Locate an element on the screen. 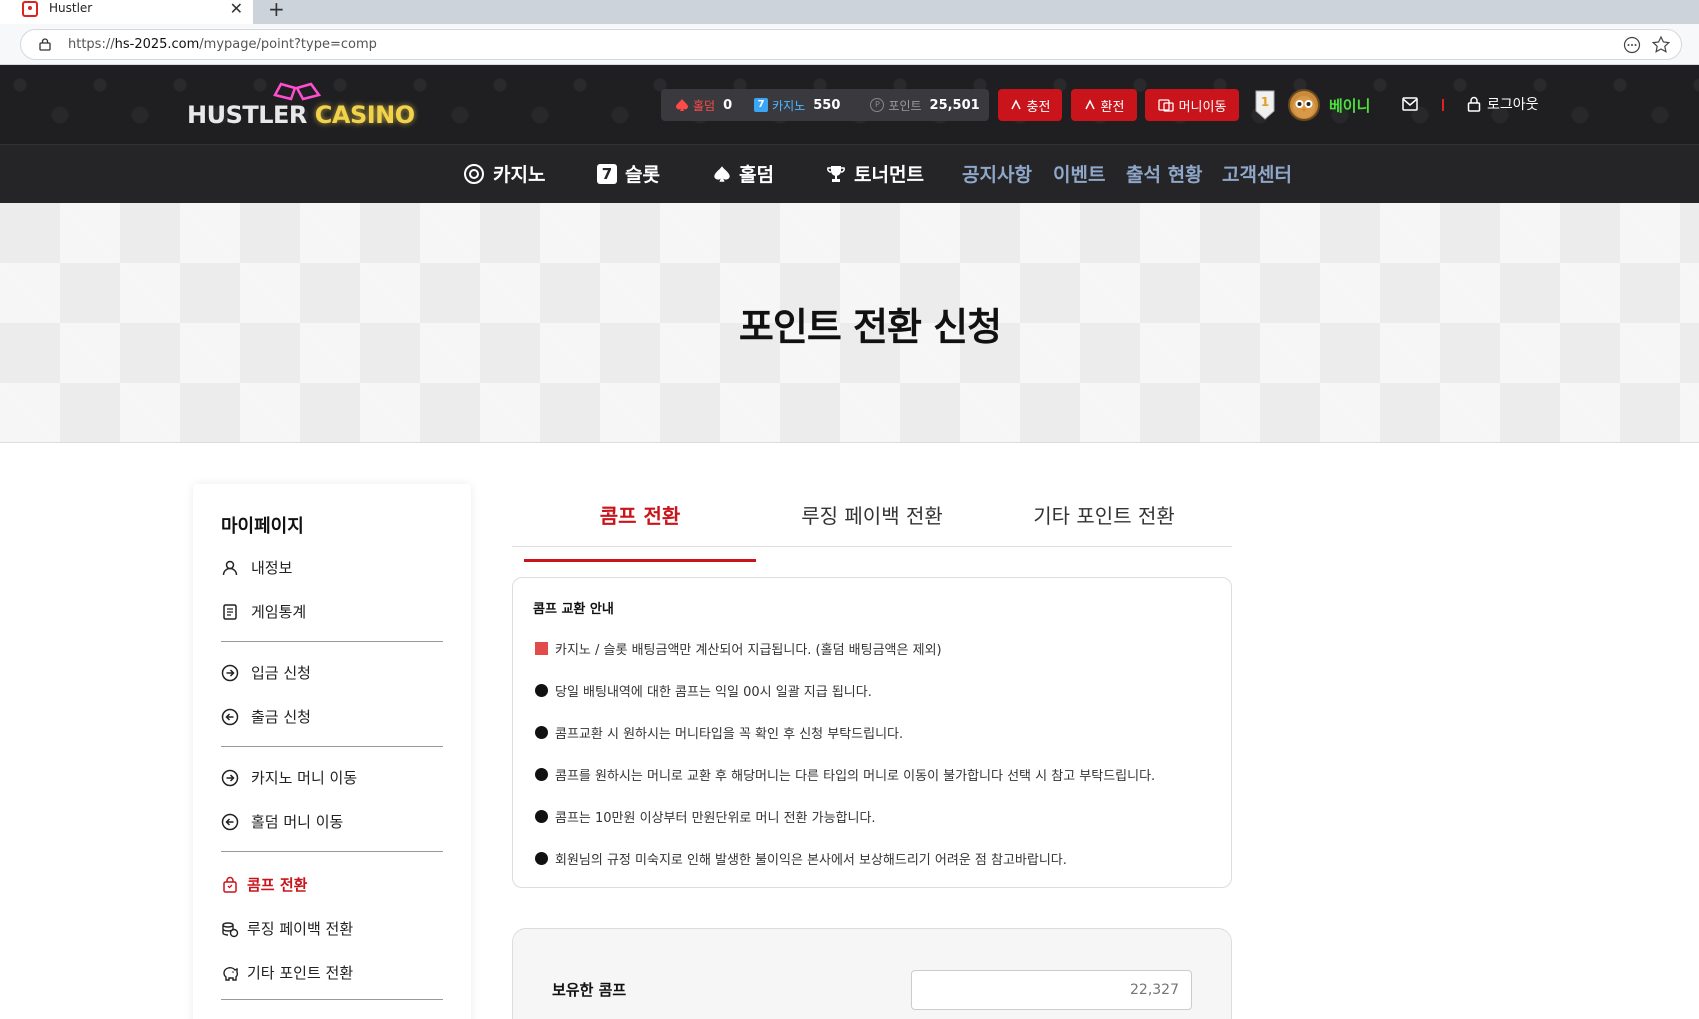  nav-casino: 카지노 is located at coordinates (504, 173).